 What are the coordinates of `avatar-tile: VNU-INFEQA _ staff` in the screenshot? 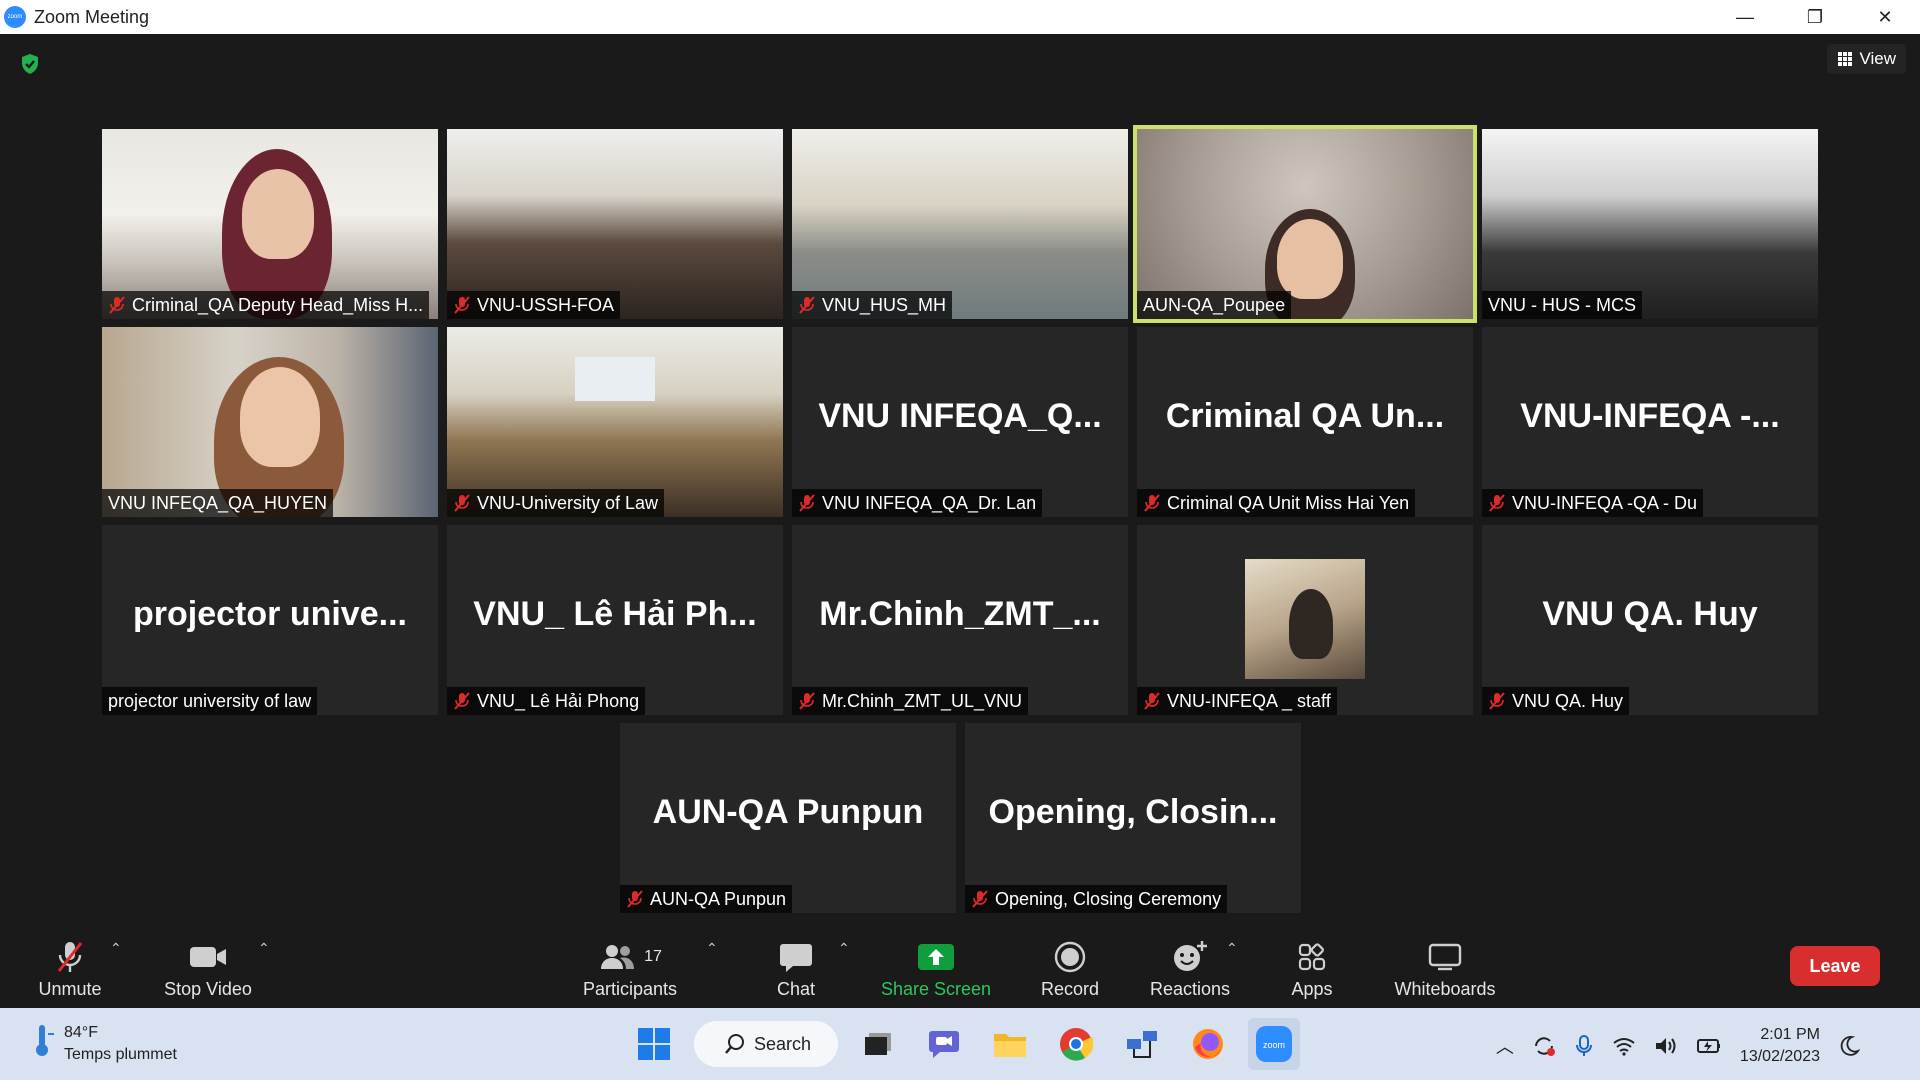 It's located at (1305, 620).